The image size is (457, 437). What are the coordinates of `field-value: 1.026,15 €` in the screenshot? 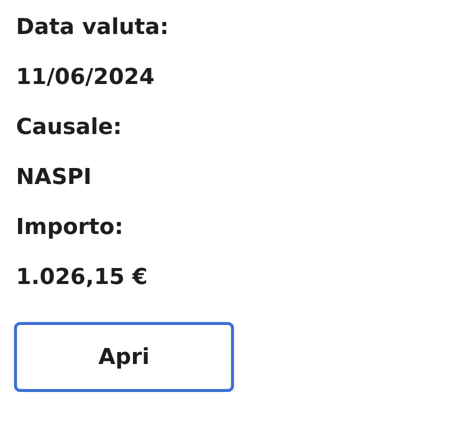 It's located at (82, 278).